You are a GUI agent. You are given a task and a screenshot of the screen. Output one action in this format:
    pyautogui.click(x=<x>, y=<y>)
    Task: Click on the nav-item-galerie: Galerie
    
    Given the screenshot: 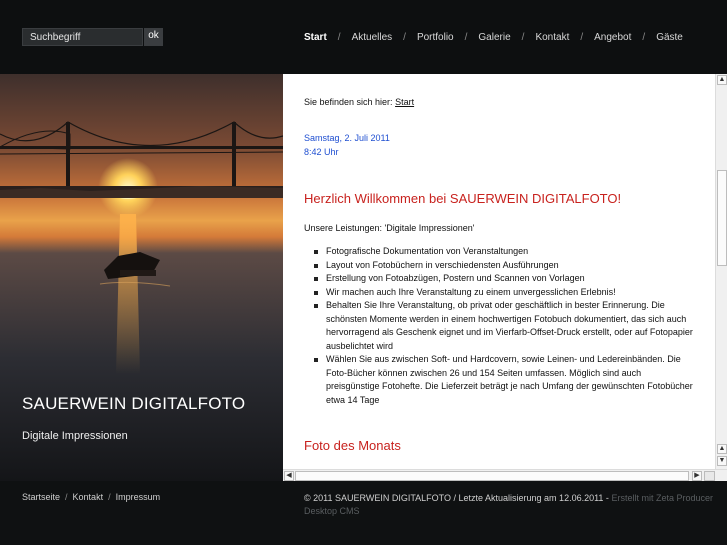 What is the action you would take?
    pyautogui.click(x=494, y=37)
    